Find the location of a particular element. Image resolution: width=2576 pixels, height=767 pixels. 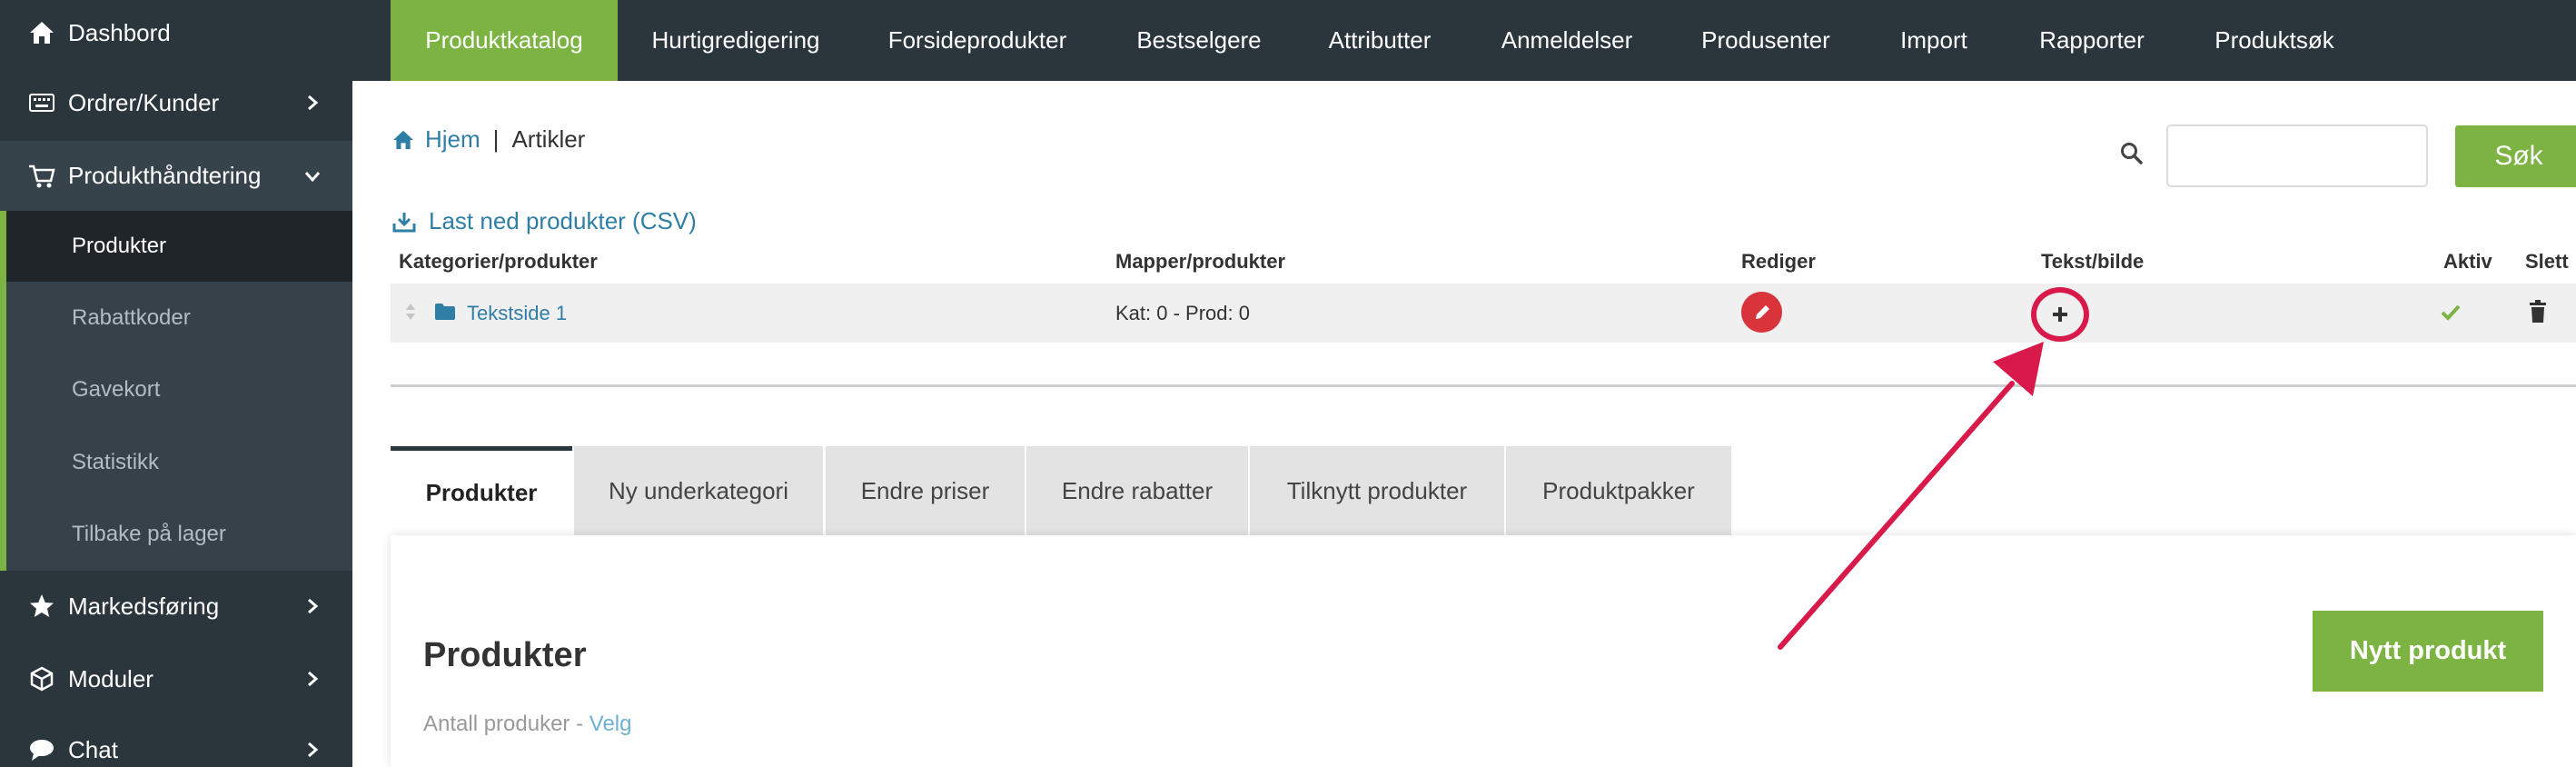

panel-title: Produkter is located at coordinates (505, 655).